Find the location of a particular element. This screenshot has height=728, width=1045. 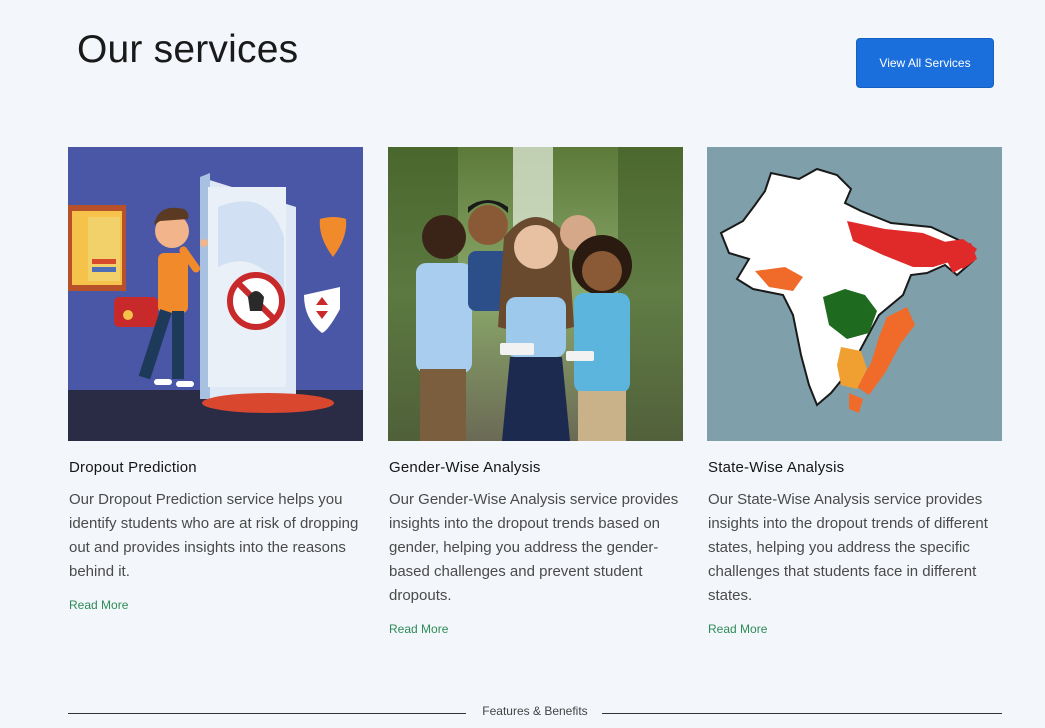

card-title: Dropout Prediction is located at coordinates (133, 467).